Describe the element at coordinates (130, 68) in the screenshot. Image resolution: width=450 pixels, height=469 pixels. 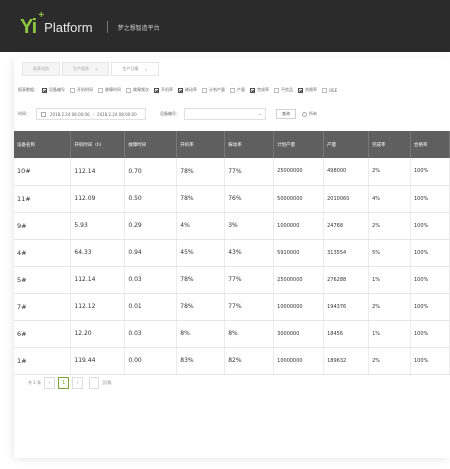
I see `tab-label: 生产日报` at that location.